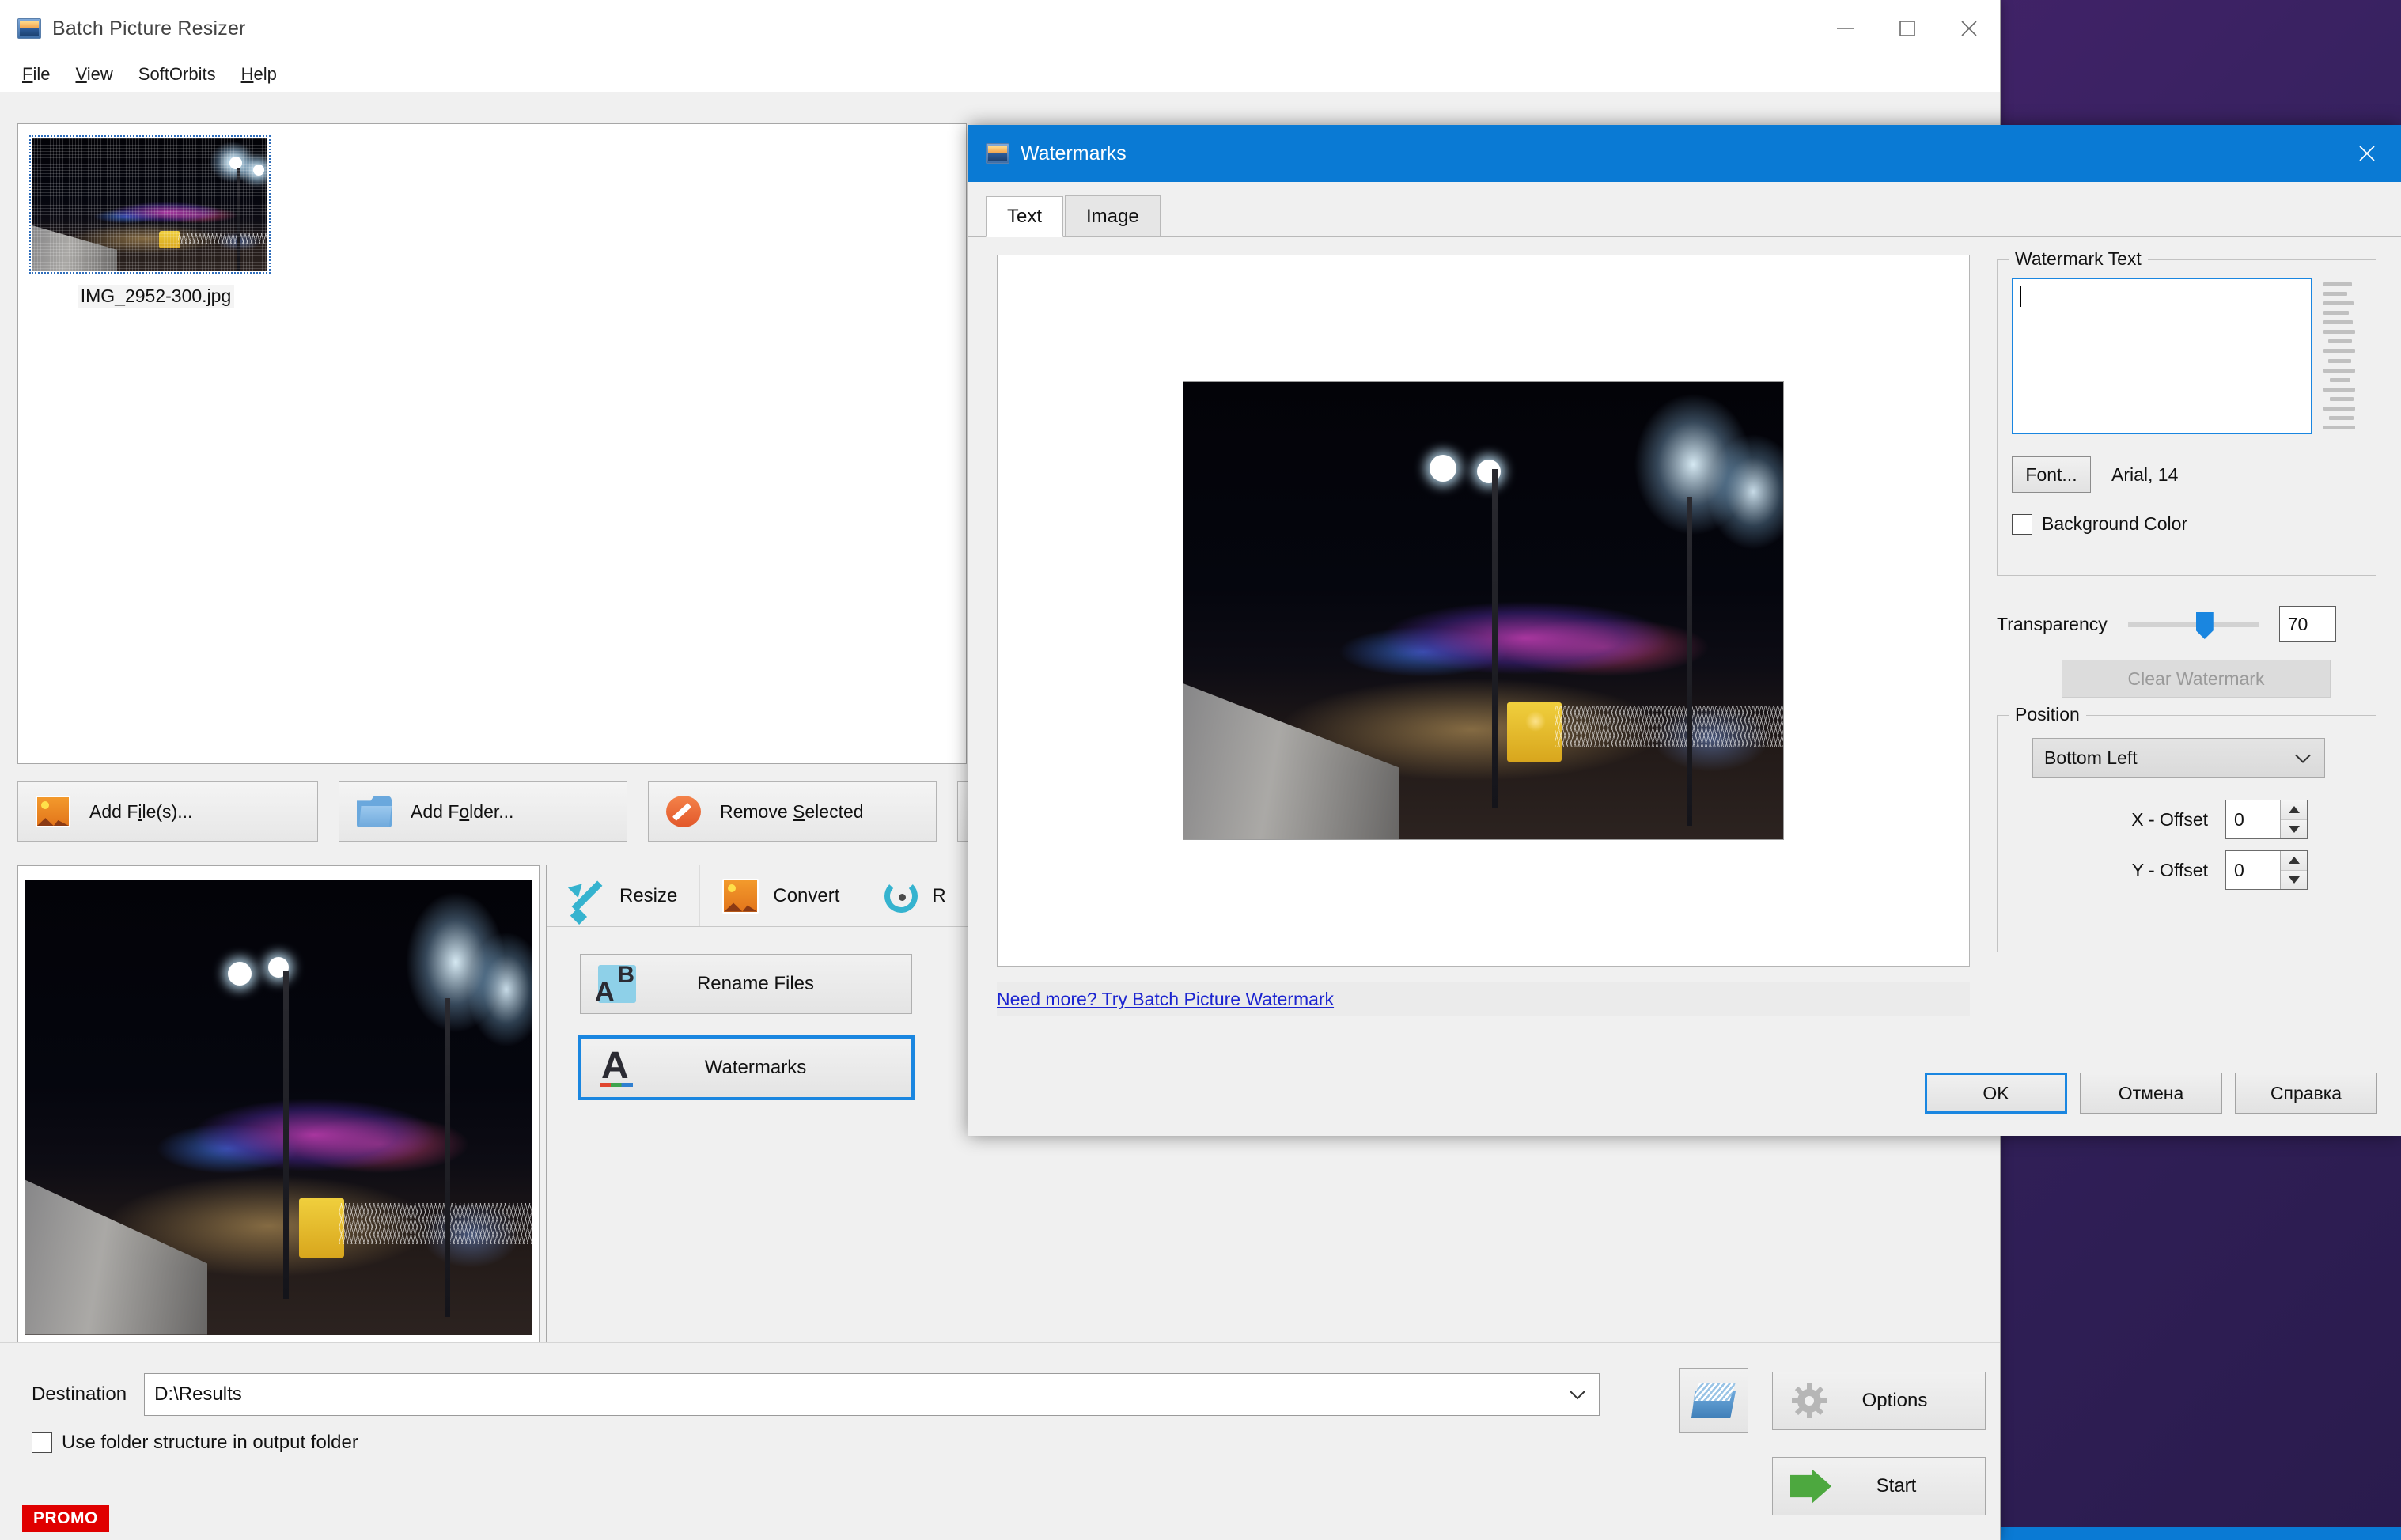 This screenshot has width=2401, height=1540. Describe the element at coordinates (42, 1442) in the screenshot. I see `use-folder-structure-checkbox` at that location.